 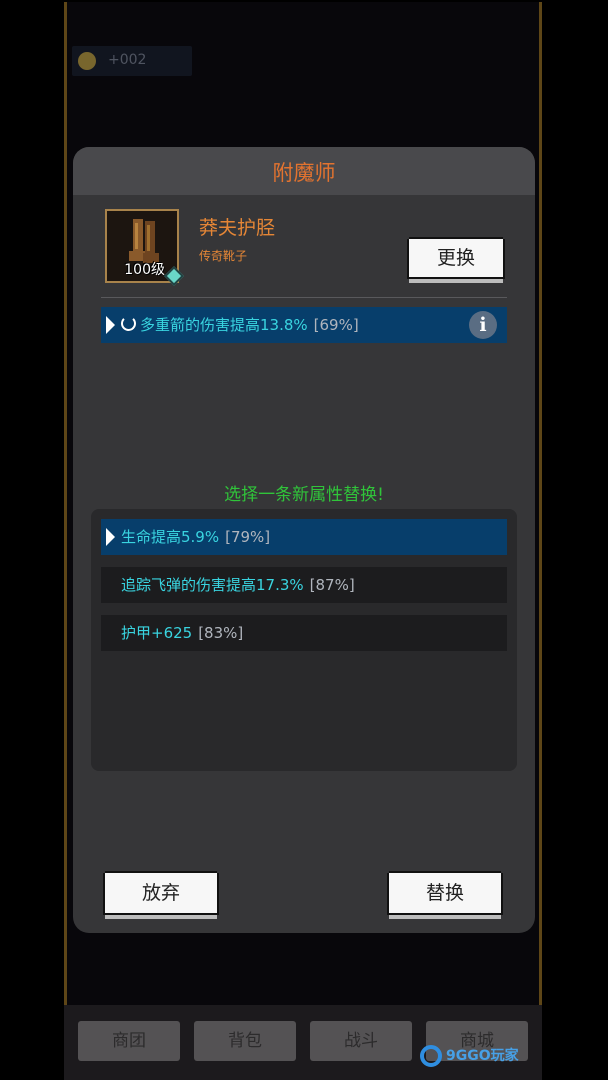 What do you see at coordinates (161, 894) in the screenshot?
I see `abandon-button: 放弃` at bounding box center [161, 894].